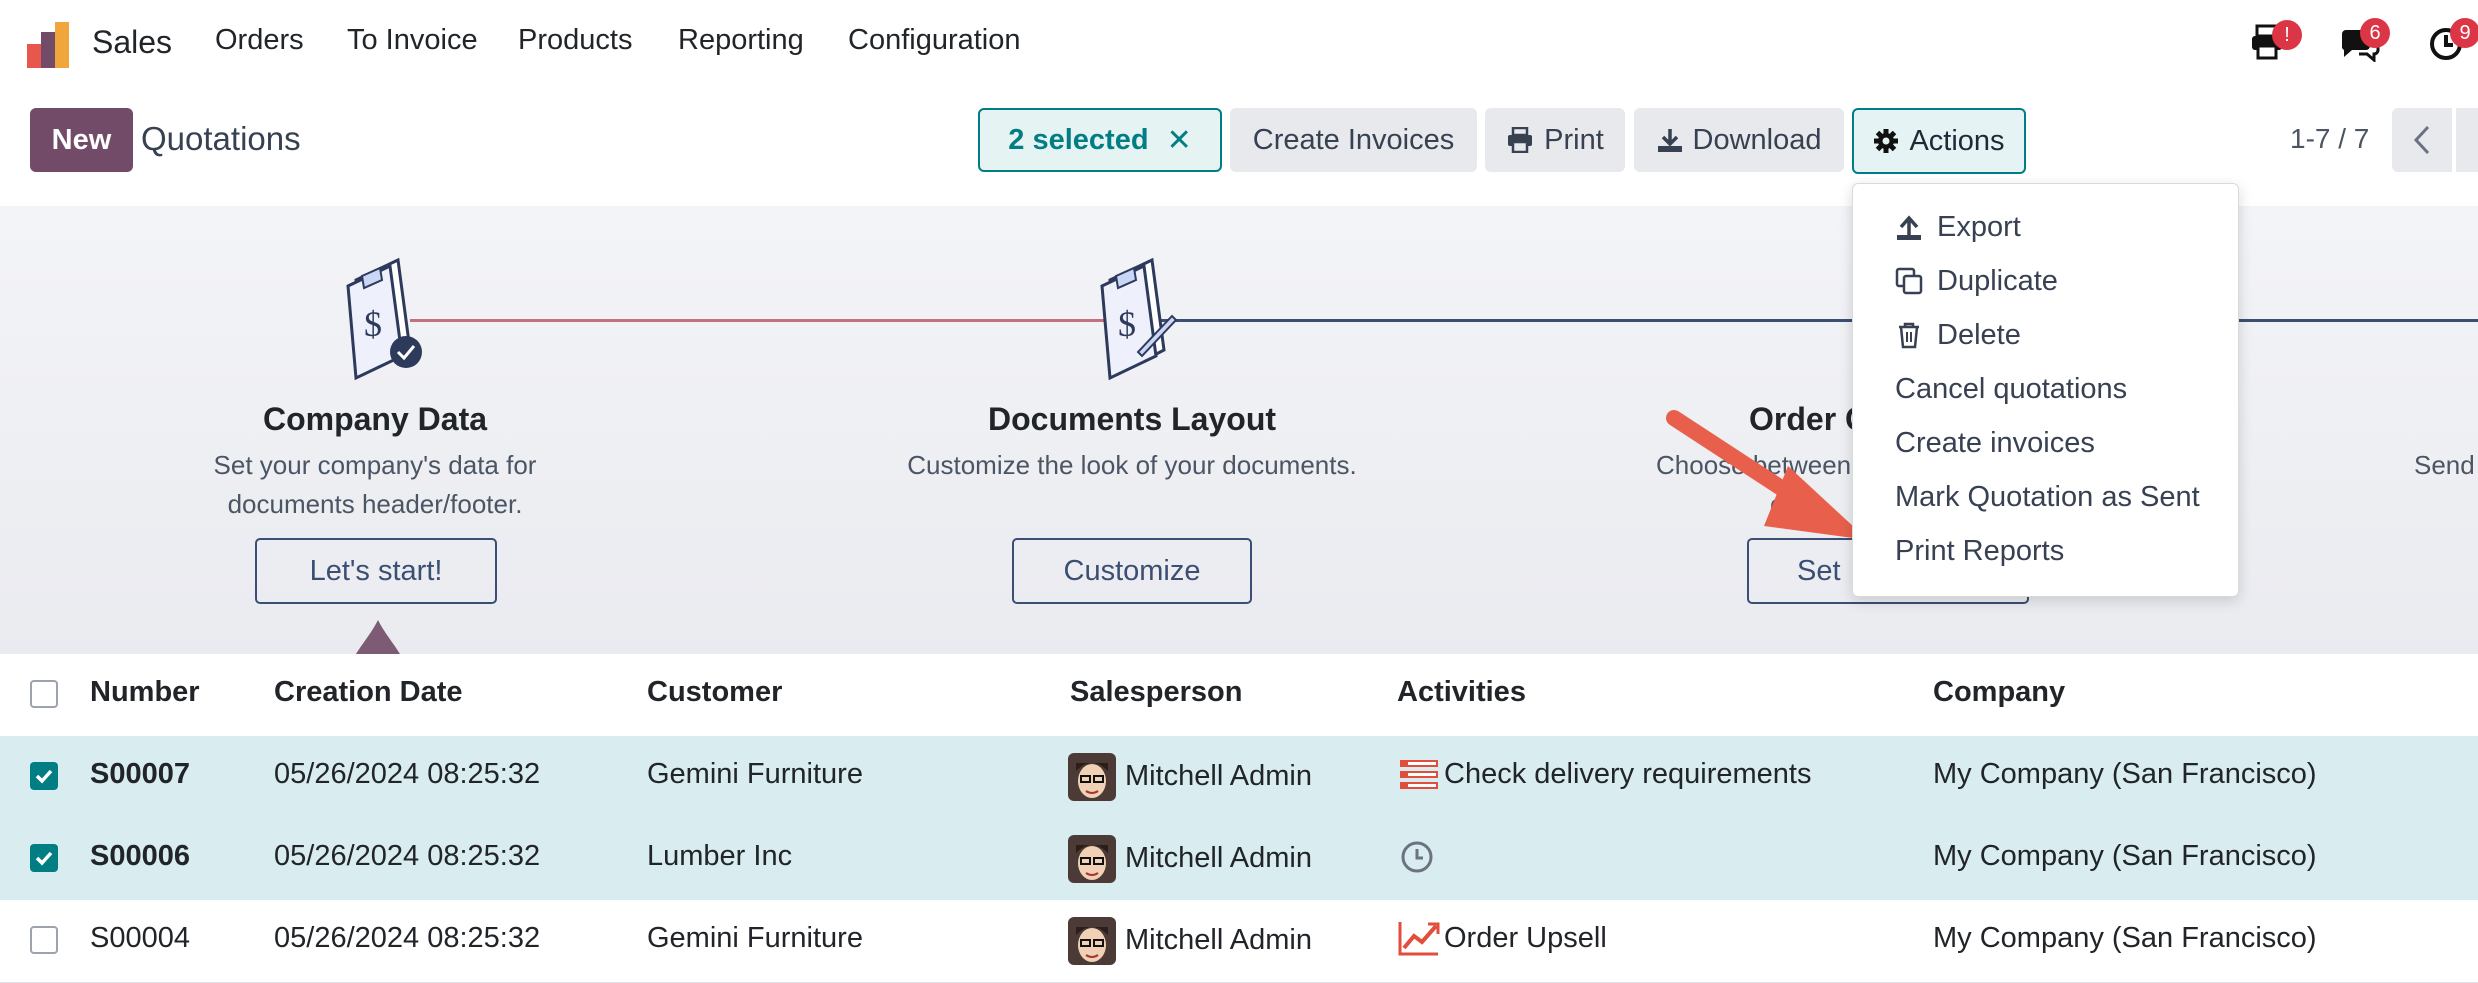 This screenshot has width=2478, height=983. What do you see at coordinates (145, 692) in the screenshot?
I see `column-header-number: Number` at bounding box center [145, 692].